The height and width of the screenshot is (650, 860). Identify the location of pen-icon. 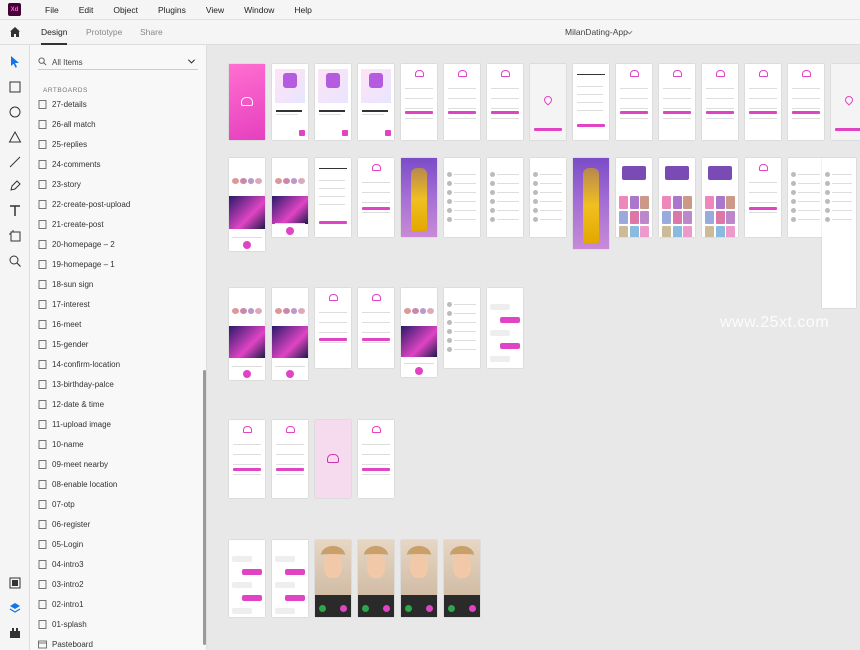
(15, 186).